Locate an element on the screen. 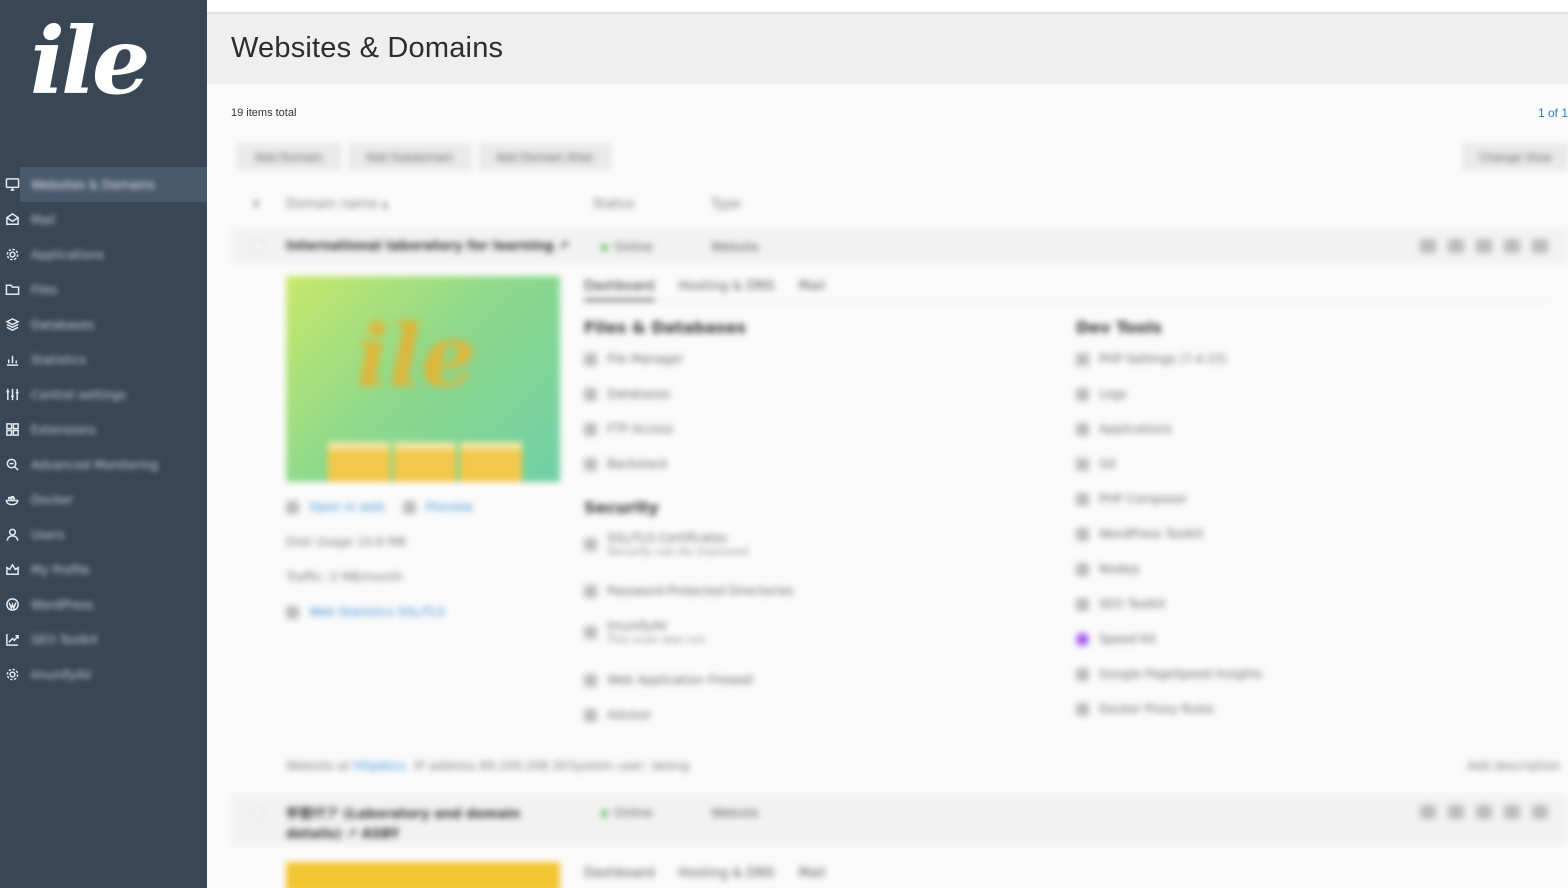  sliders-icon is located at coordinates (12, 394).